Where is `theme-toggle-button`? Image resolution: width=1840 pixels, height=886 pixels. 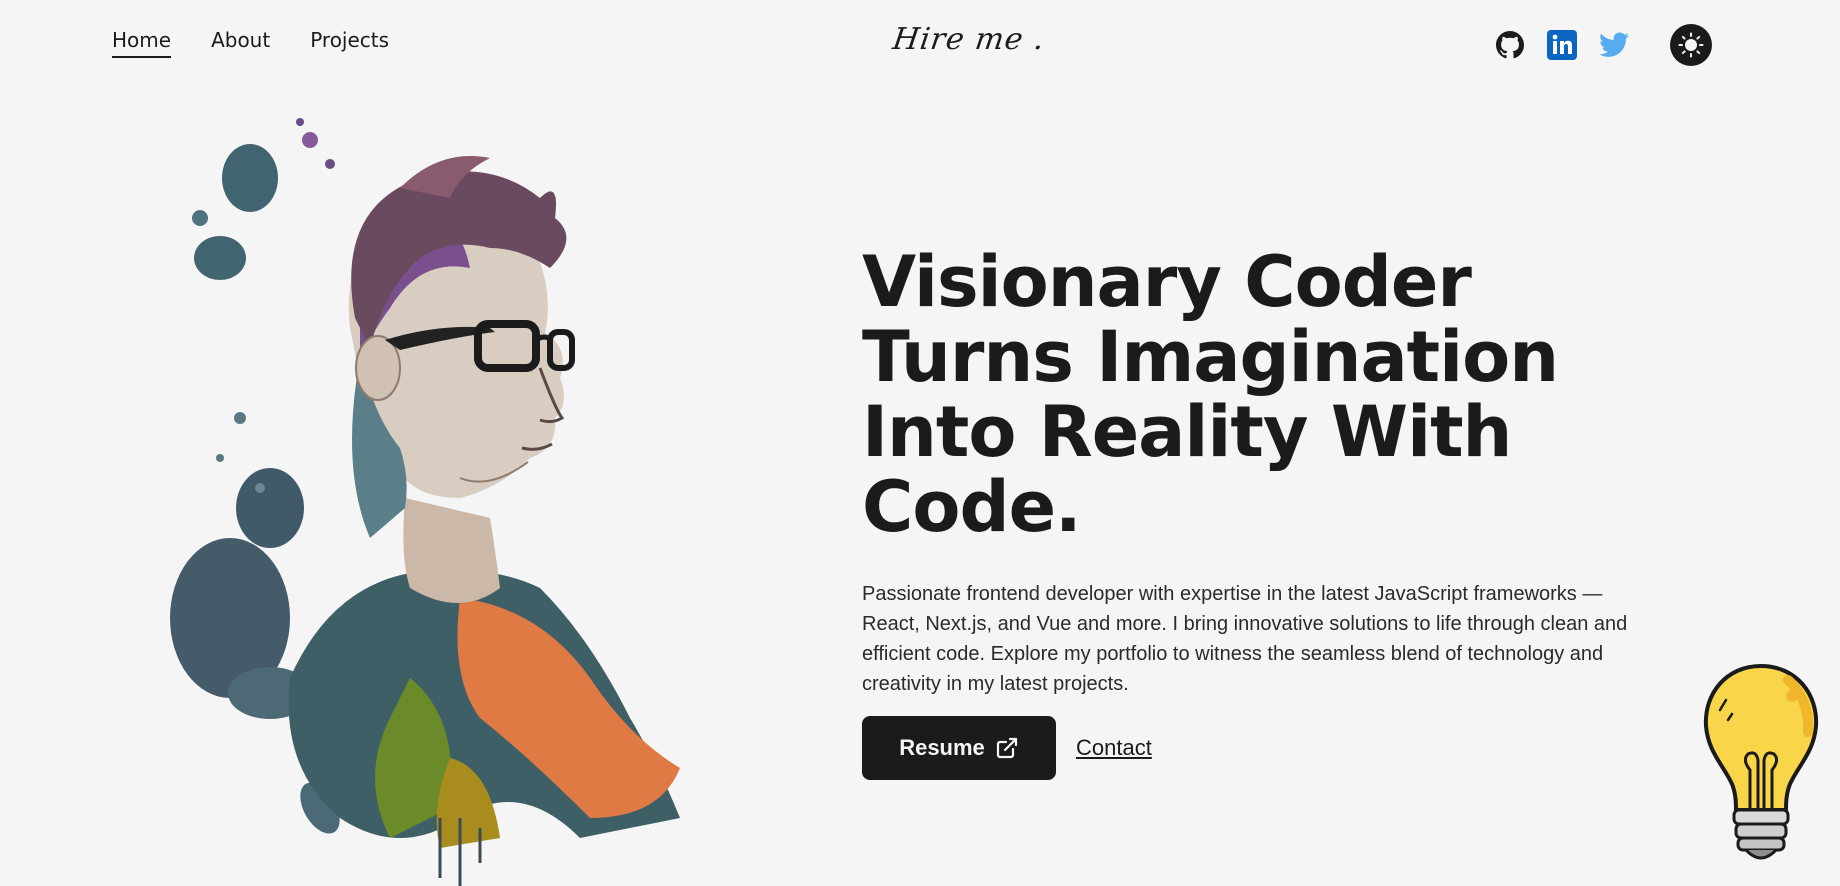
theme-toggle-button is located at coordinates (1691, 45).